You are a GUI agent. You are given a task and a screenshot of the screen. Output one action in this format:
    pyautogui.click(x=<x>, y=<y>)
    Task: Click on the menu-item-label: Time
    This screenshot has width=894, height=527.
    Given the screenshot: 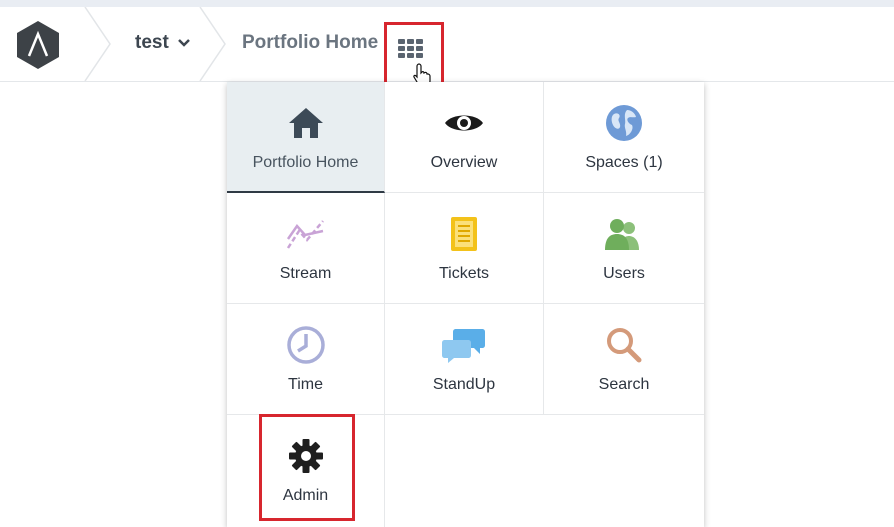 What is the action you would take?
    pyautogui.click(x=305, y=384)
    